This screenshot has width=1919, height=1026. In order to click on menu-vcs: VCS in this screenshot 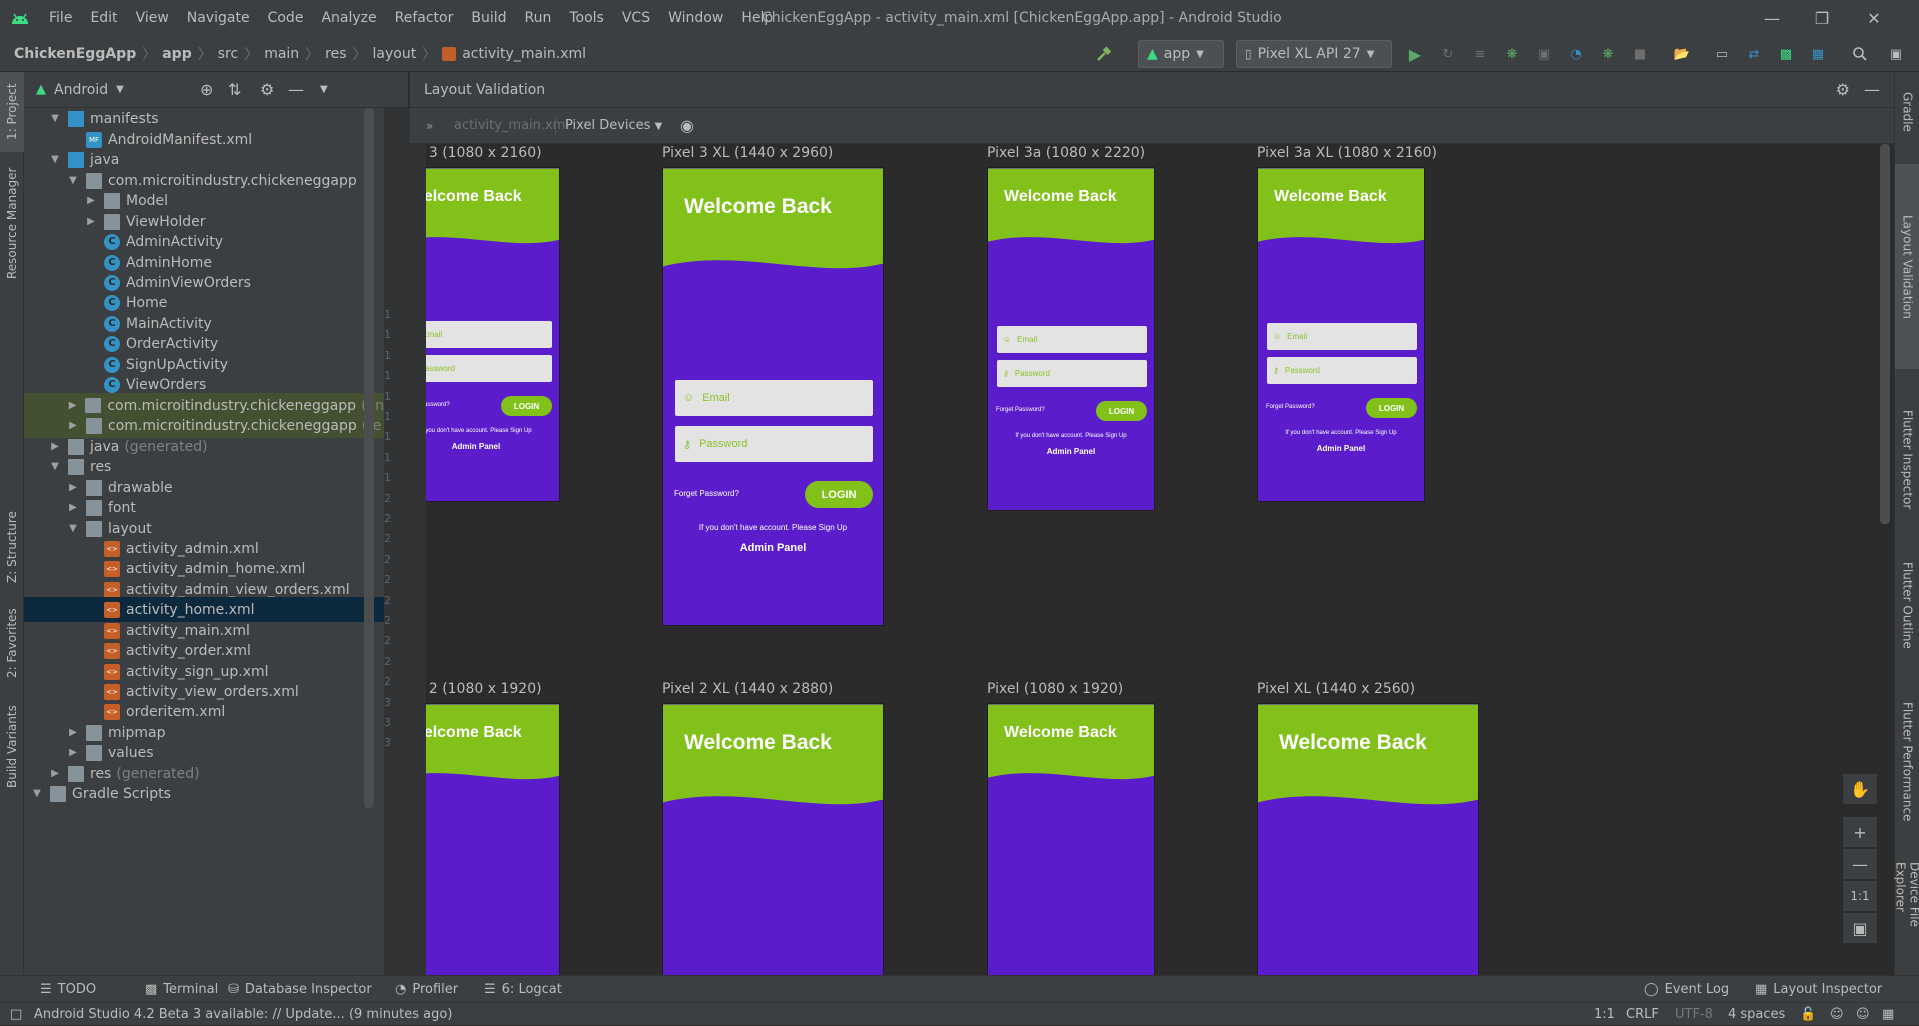, I will do `click(636, 18)`.